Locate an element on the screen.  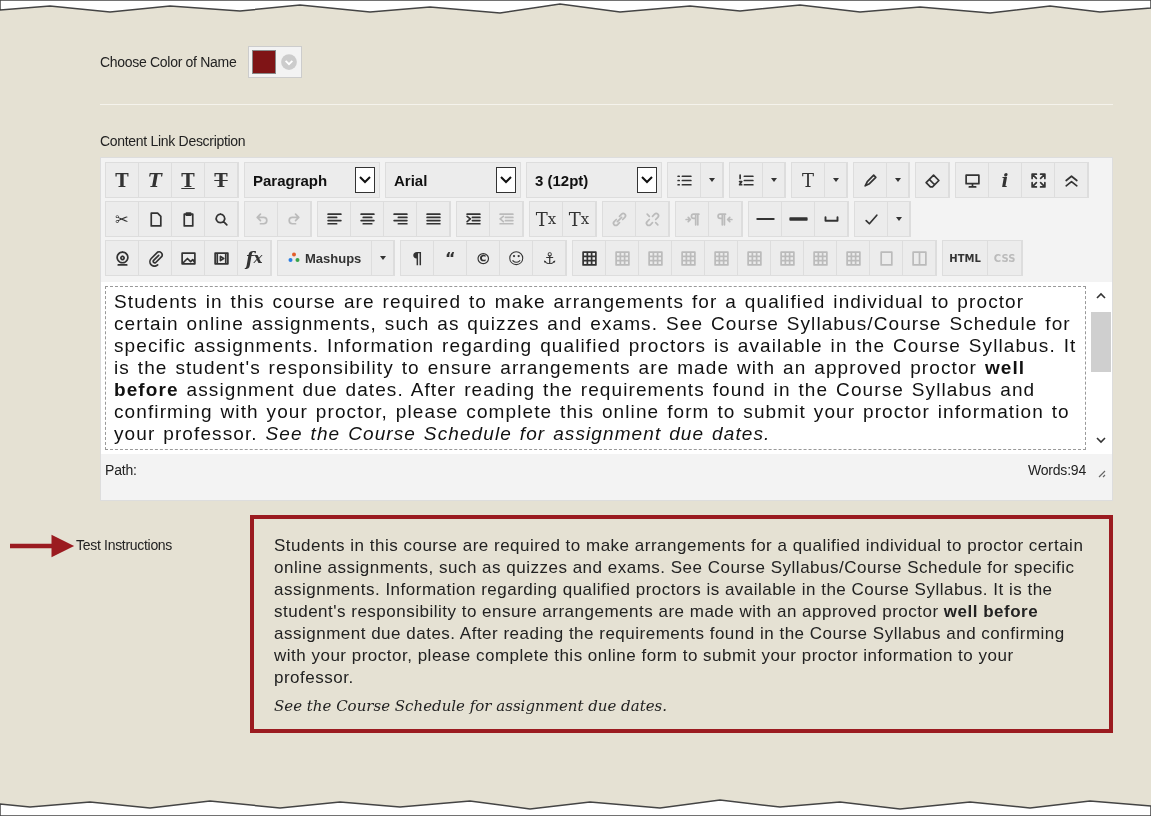
note-text: See the Course Schedule for assignment due dates. is located at coordinates (471, 706).